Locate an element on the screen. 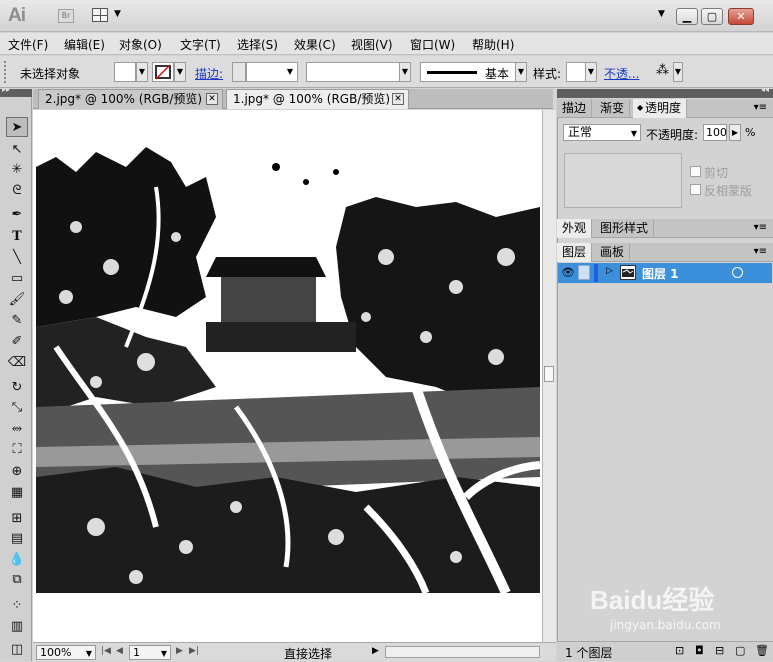 This screenshot has width=773, height=662. menu-view: 视图(V) is located at coordinates (372, 44).